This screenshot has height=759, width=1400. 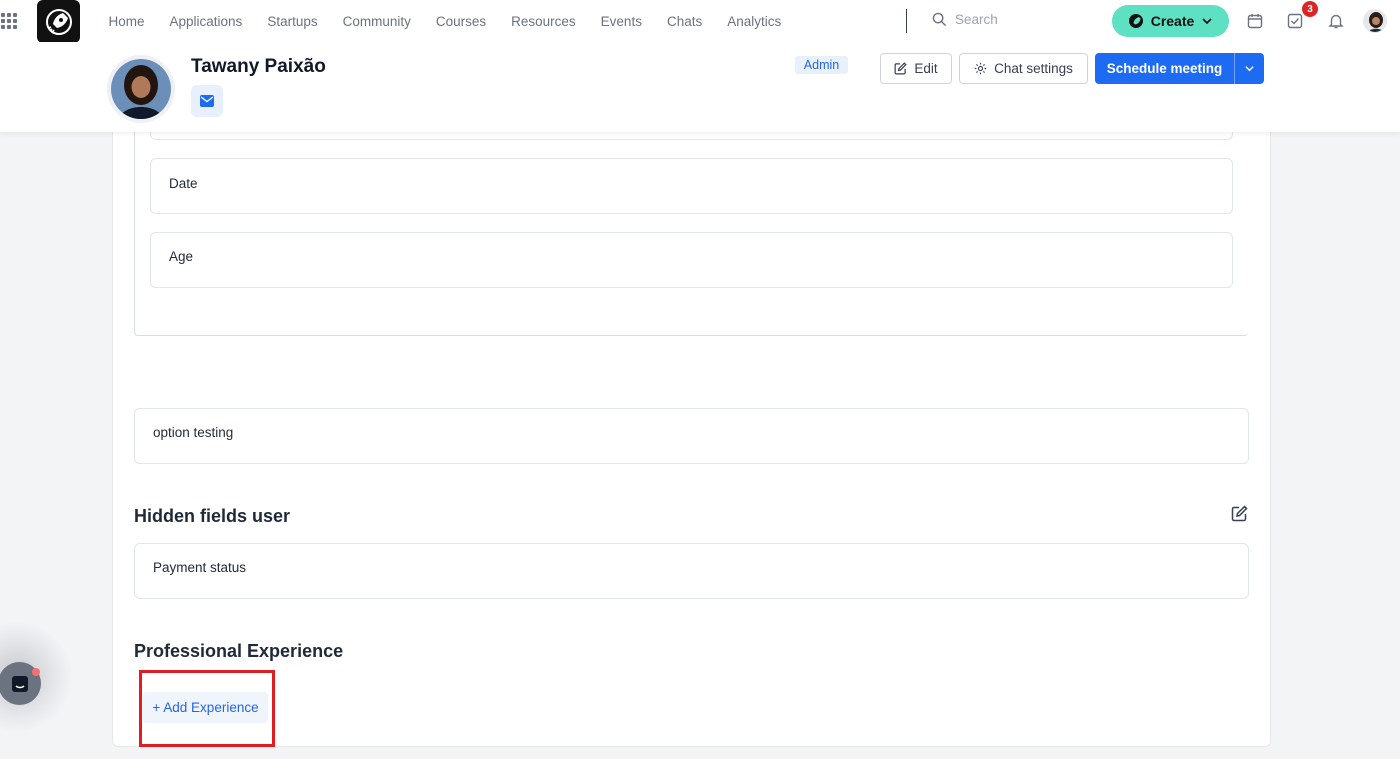 I want to click on field-option-testing: option testing, so click(x=691, y=436).